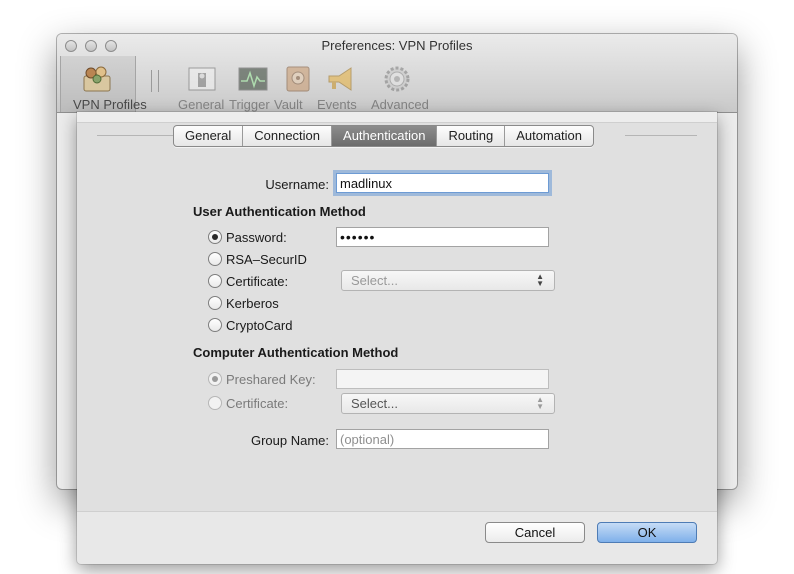 The width and height of the screenshot is (794, 574). What do you see at coordinates (448, 403) in the screenshot?
I see `computer-certificate-select: Select... ▲ ▼` at bounding box center [448, 403].